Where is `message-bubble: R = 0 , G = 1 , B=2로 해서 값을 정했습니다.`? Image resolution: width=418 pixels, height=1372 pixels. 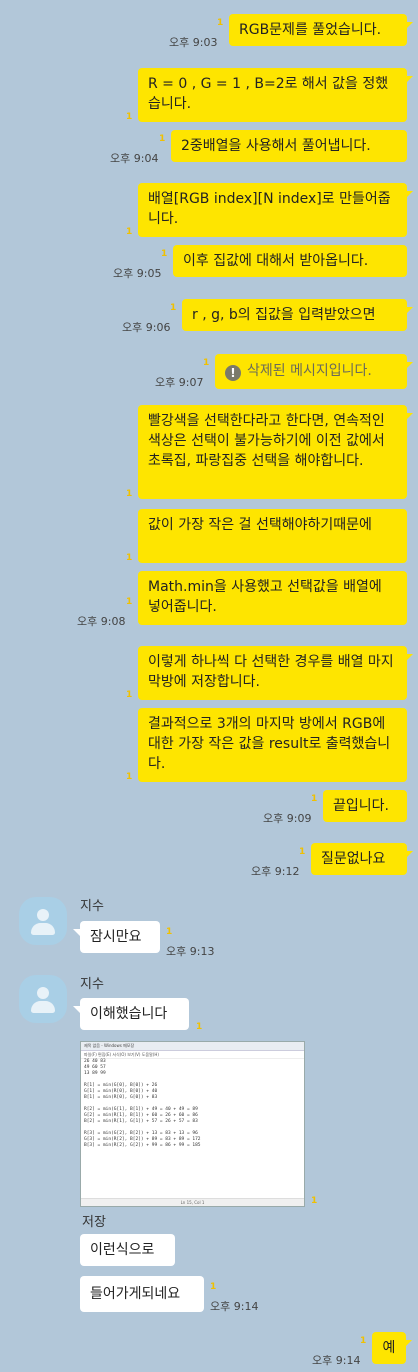 message-bubble: R = 0 , G = 1 , B=2로 해서 값을 정했습니다. is located at coordinates (272, 95).